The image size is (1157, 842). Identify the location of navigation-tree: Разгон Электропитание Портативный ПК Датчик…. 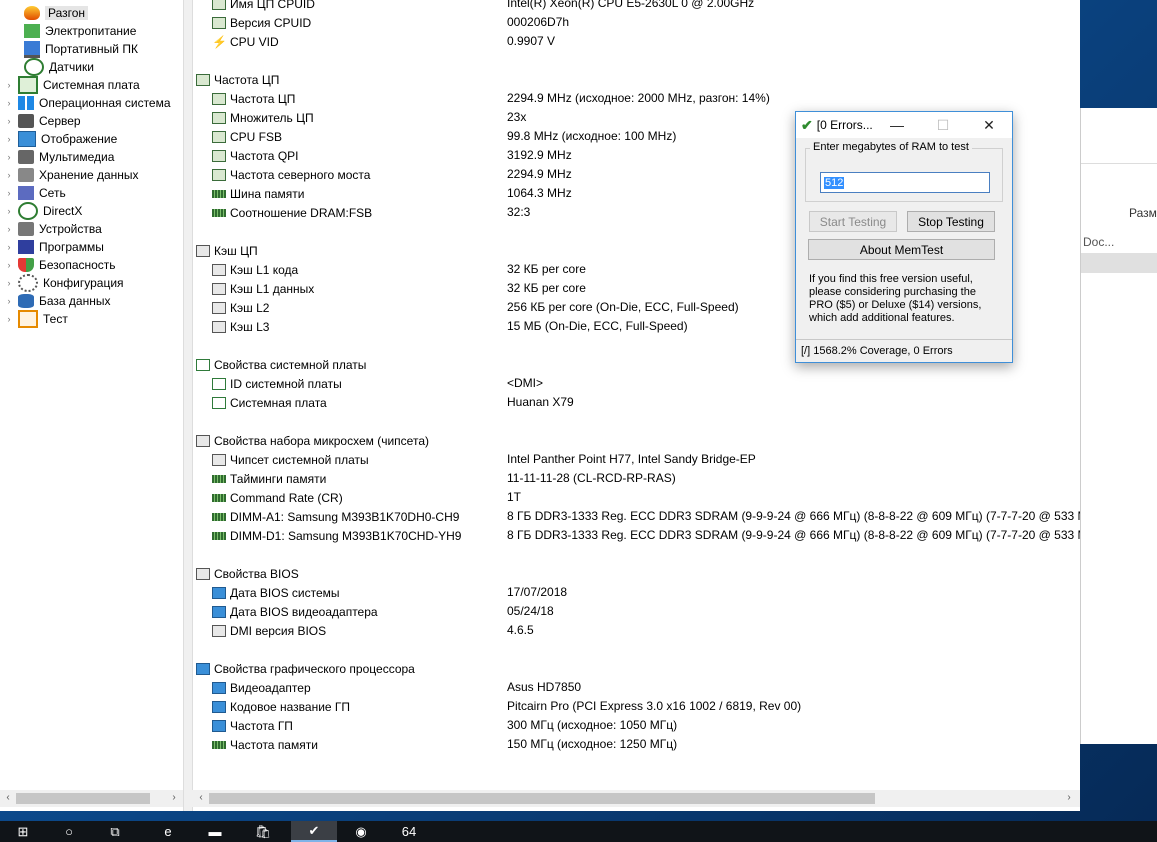
(91, 395).